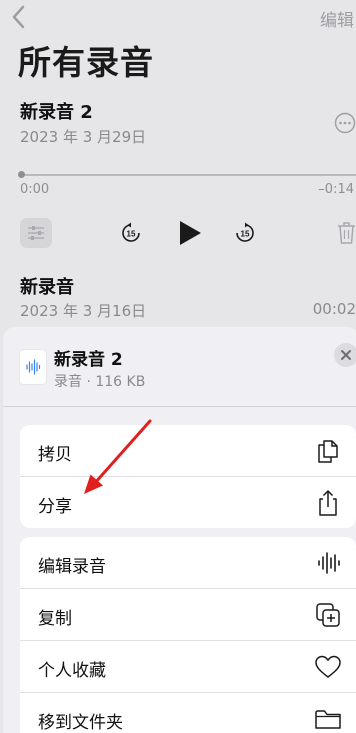 The width and height of the screenshot is (356, 733). What do you see at coordinates (328, 719) in the screenshot?
I see `folder-icon` at bounding box center [328, 719].